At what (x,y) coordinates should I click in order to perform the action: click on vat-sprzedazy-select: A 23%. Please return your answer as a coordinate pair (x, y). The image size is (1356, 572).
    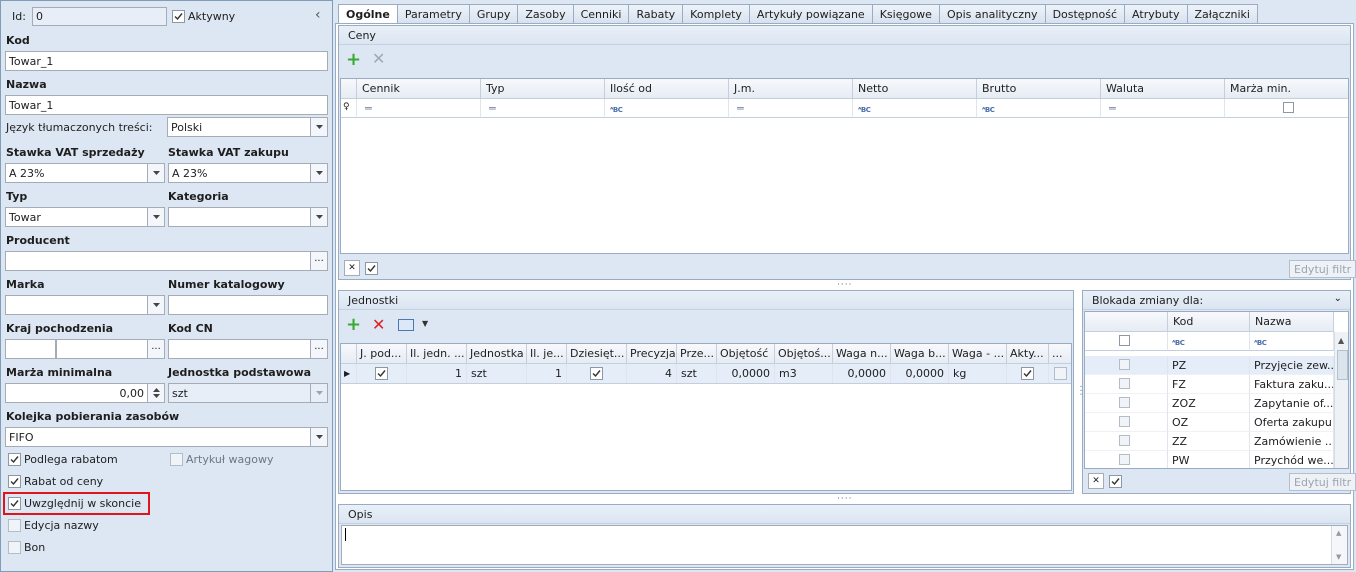
    Looking at the image, I should click on (85, 173).